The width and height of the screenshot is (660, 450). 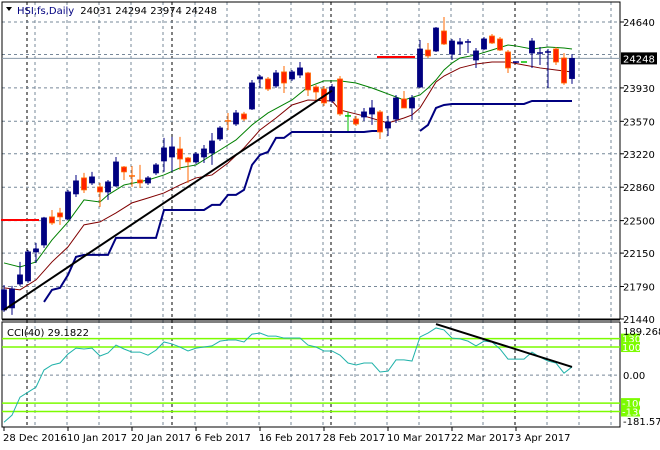 What do you see at coordinates (223, 438) in the screenshot?
I see `x-tick-label: 6 Feb 2017` at bounding box center [223, 438].